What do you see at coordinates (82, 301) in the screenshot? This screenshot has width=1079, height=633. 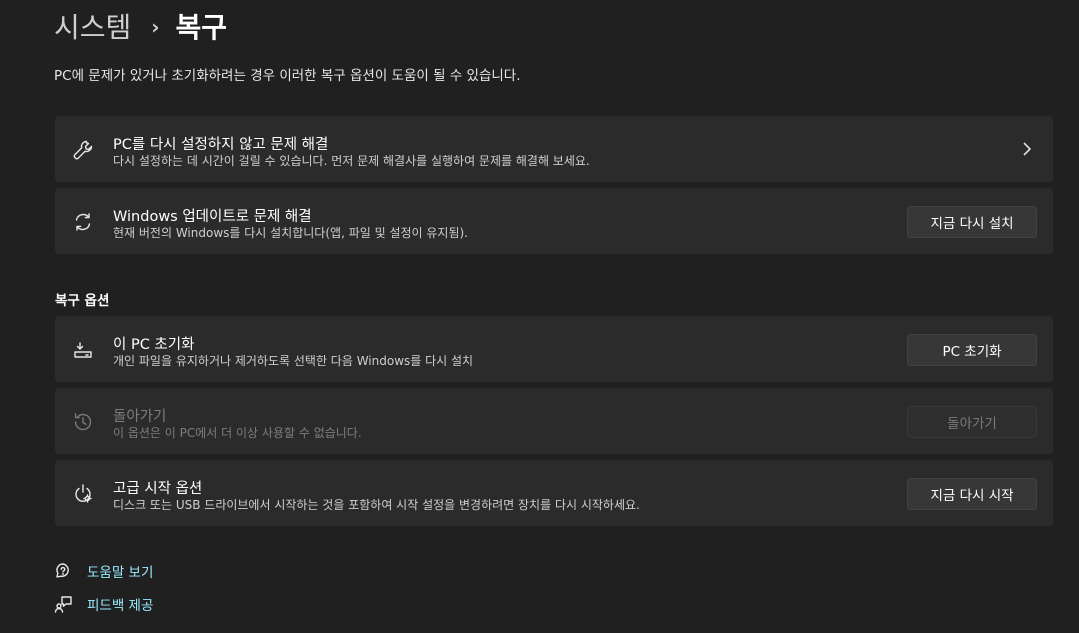 I see `recovery-options-heading: 복구 옵션` at bounding box center [82, 301].